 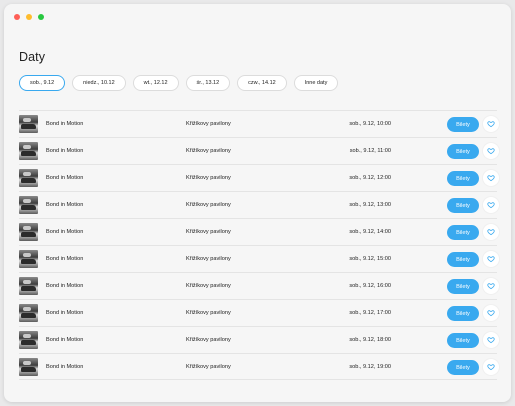 I want to click on event-datetime: sob., 9.12, 13:00, so click(x=370, y=205).